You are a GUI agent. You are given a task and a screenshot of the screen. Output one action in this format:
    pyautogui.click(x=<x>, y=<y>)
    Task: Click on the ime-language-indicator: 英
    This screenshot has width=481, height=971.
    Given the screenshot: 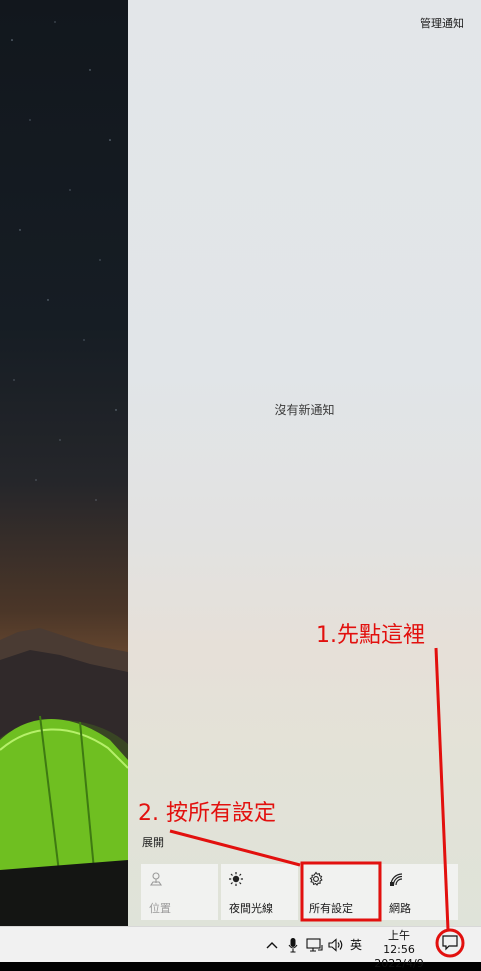 What is the action you would take?
    pyautogui.click(x=356, y=944)
    